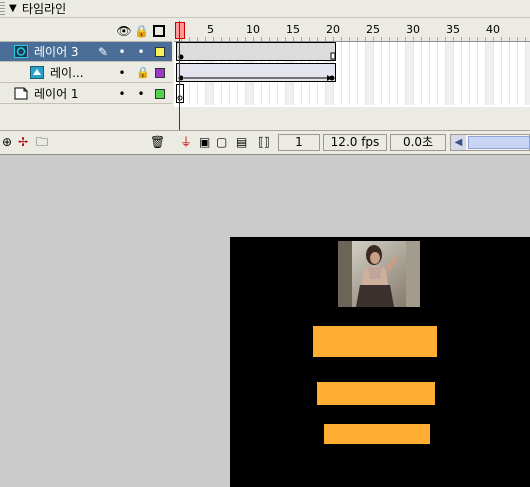 The image size is (530, 487). Describe the element at coordinates (186, 142) in the screenshot. I see `center-frame-icon: ⏚` at that location.